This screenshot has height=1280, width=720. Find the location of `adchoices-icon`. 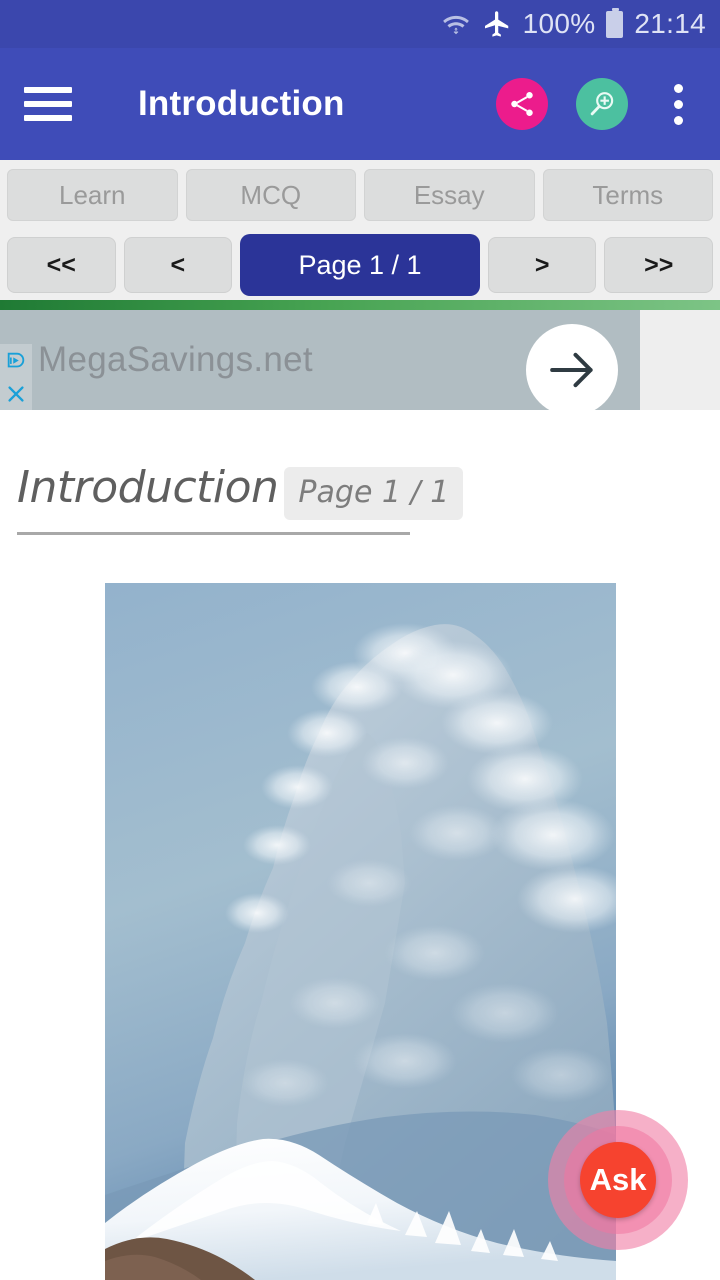

adchoices-icon is located at coordinates (16, 360).